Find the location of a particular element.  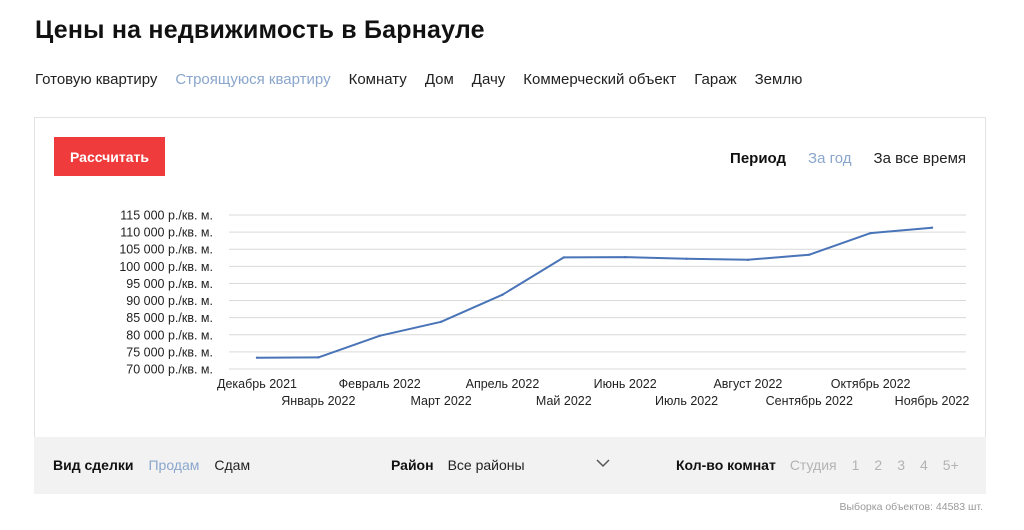

district-select: Все районы is located at coordinates (522, 465).